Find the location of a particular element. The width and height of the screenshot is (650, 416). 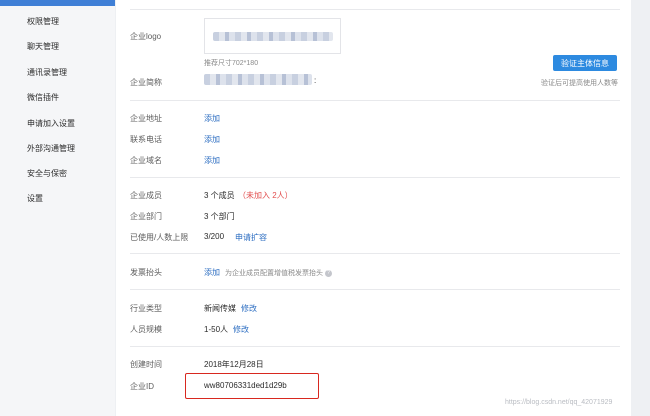

sidebar-item-settings: 设置 is located at coordinates (35, 198).